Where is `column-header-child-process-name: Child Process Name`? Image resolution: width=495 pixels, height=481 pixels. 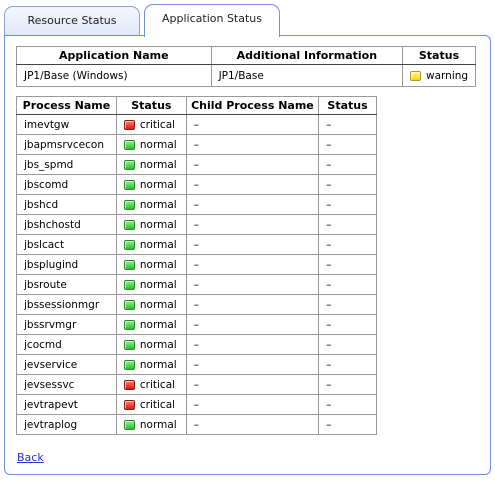
column-header-child-process-name: Child Process Name is located at coordinates (252, 105).